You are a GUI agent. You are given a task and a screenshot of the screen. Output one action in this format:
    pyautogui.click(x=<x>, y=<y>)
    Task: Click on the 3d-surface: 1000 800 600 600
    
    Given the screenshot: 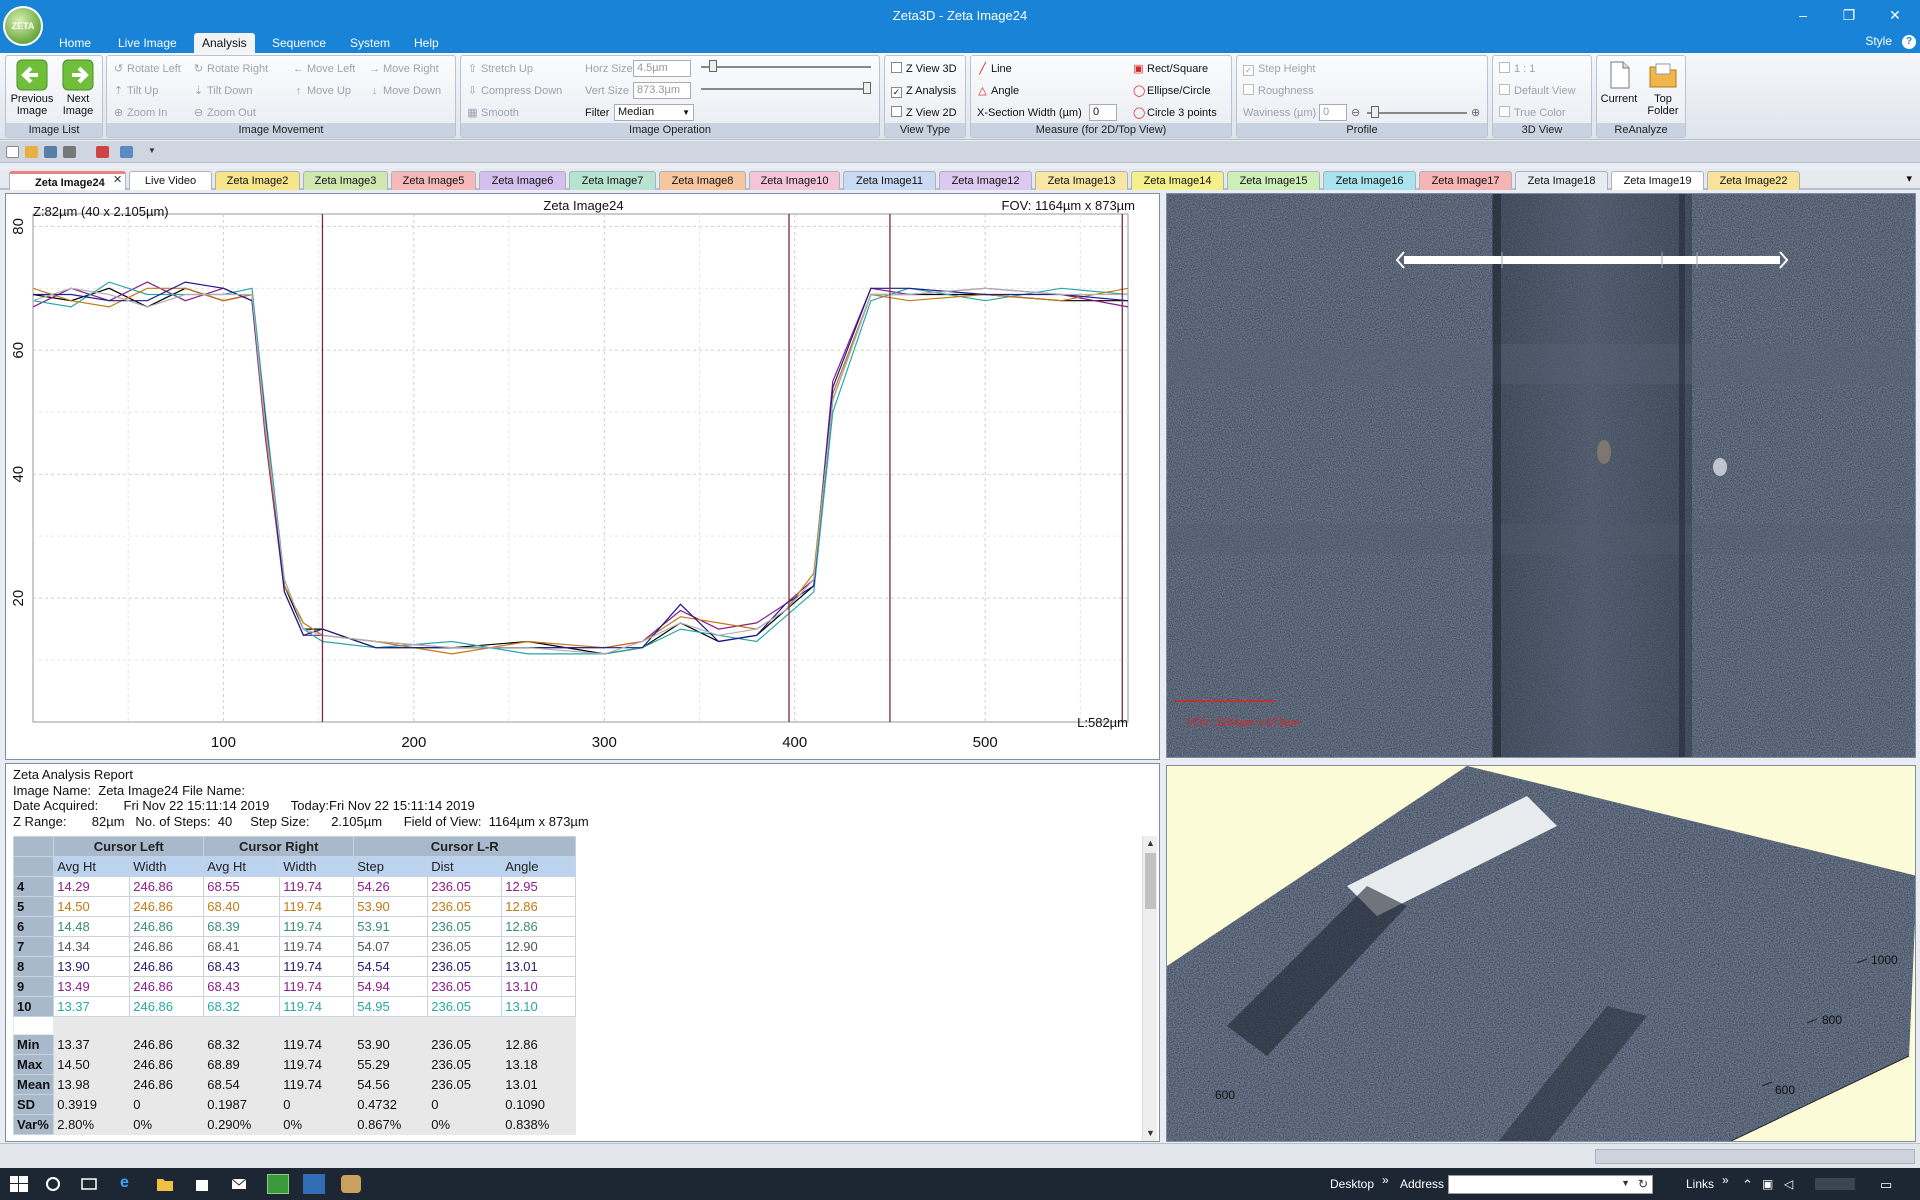 What is the action you would take?
    pyautogui.click(x=1541, y=954)
    